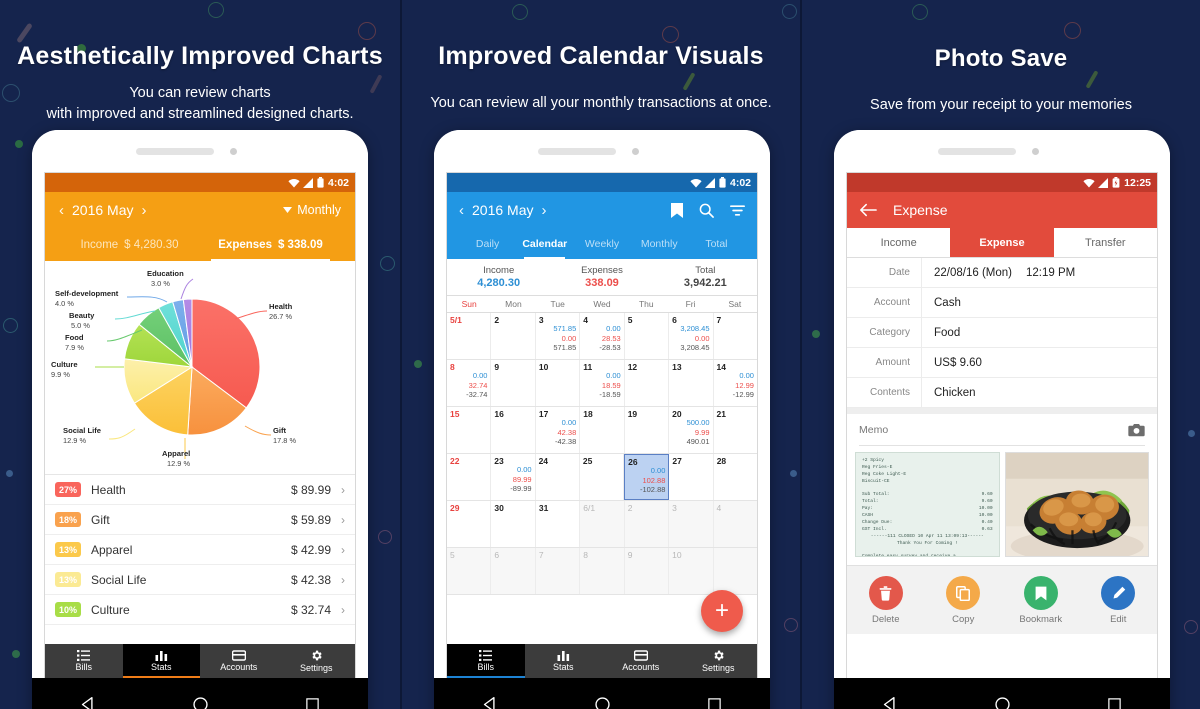 The image size is (1200, 709). Describe the element at coordinates (200, 550) in the screenshot. I see `table-row: 13% Apparel $ 42.99 ›` at that location.